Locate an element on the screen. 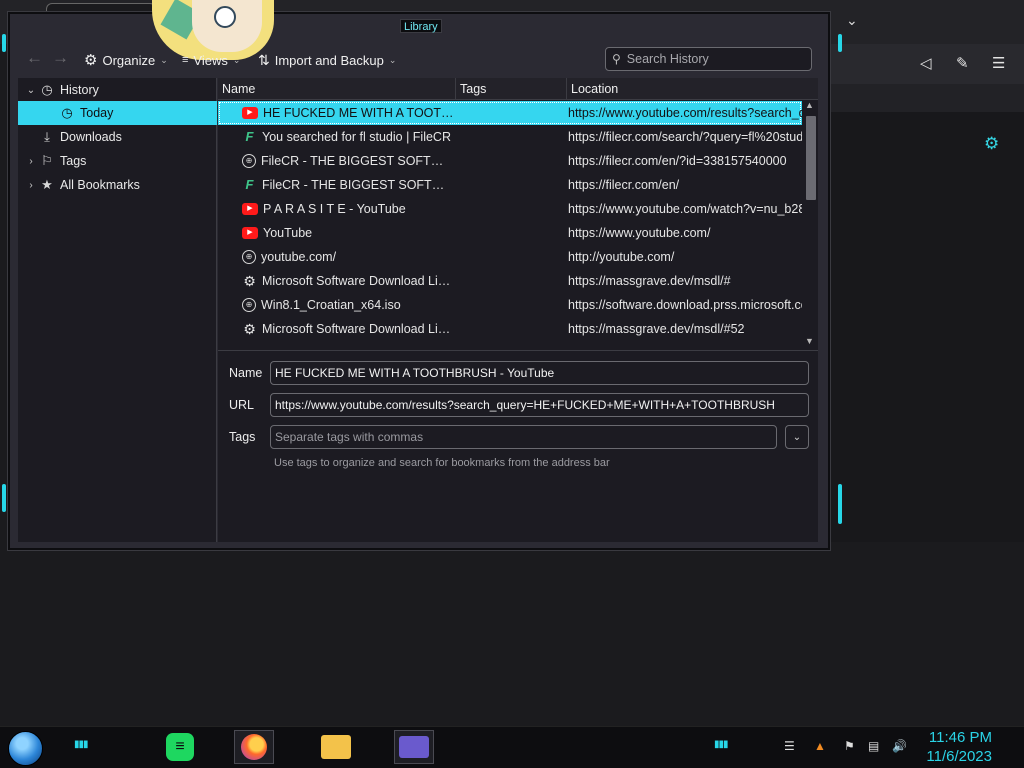 This screenshot has height=768, width=1024. import-backup-menu: ⇅ Import and Backup ⌄ is located at coordinates (327, 60).